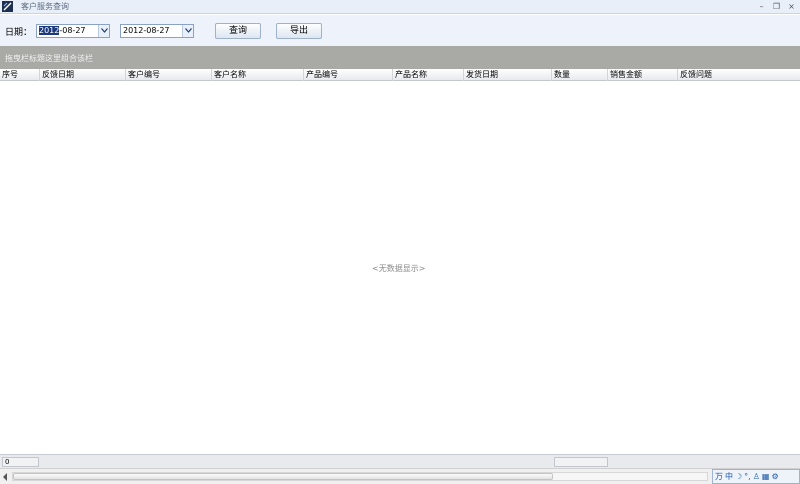  Describe the element at coordinates (719, 477) in the screenshot. I see `ime-logo-icon: 万` at that location.